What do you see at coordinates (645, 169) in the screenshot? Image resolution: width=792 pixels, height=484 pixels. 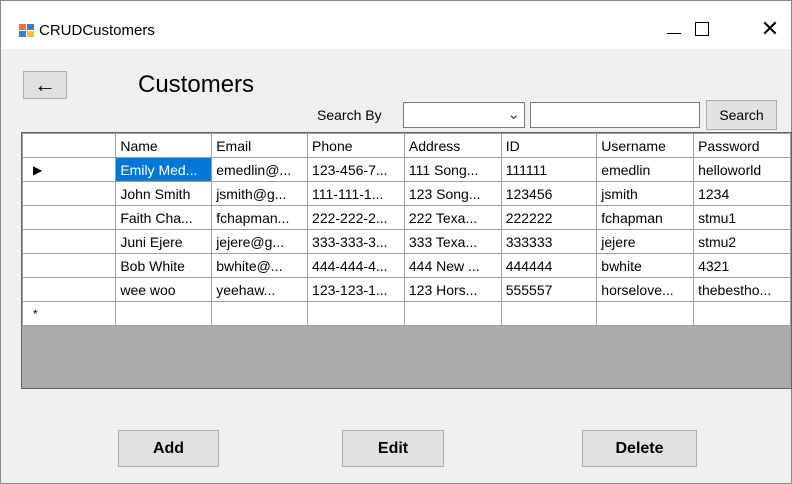 I see `table-cell: emedlin` at bounding box center [645, 169].